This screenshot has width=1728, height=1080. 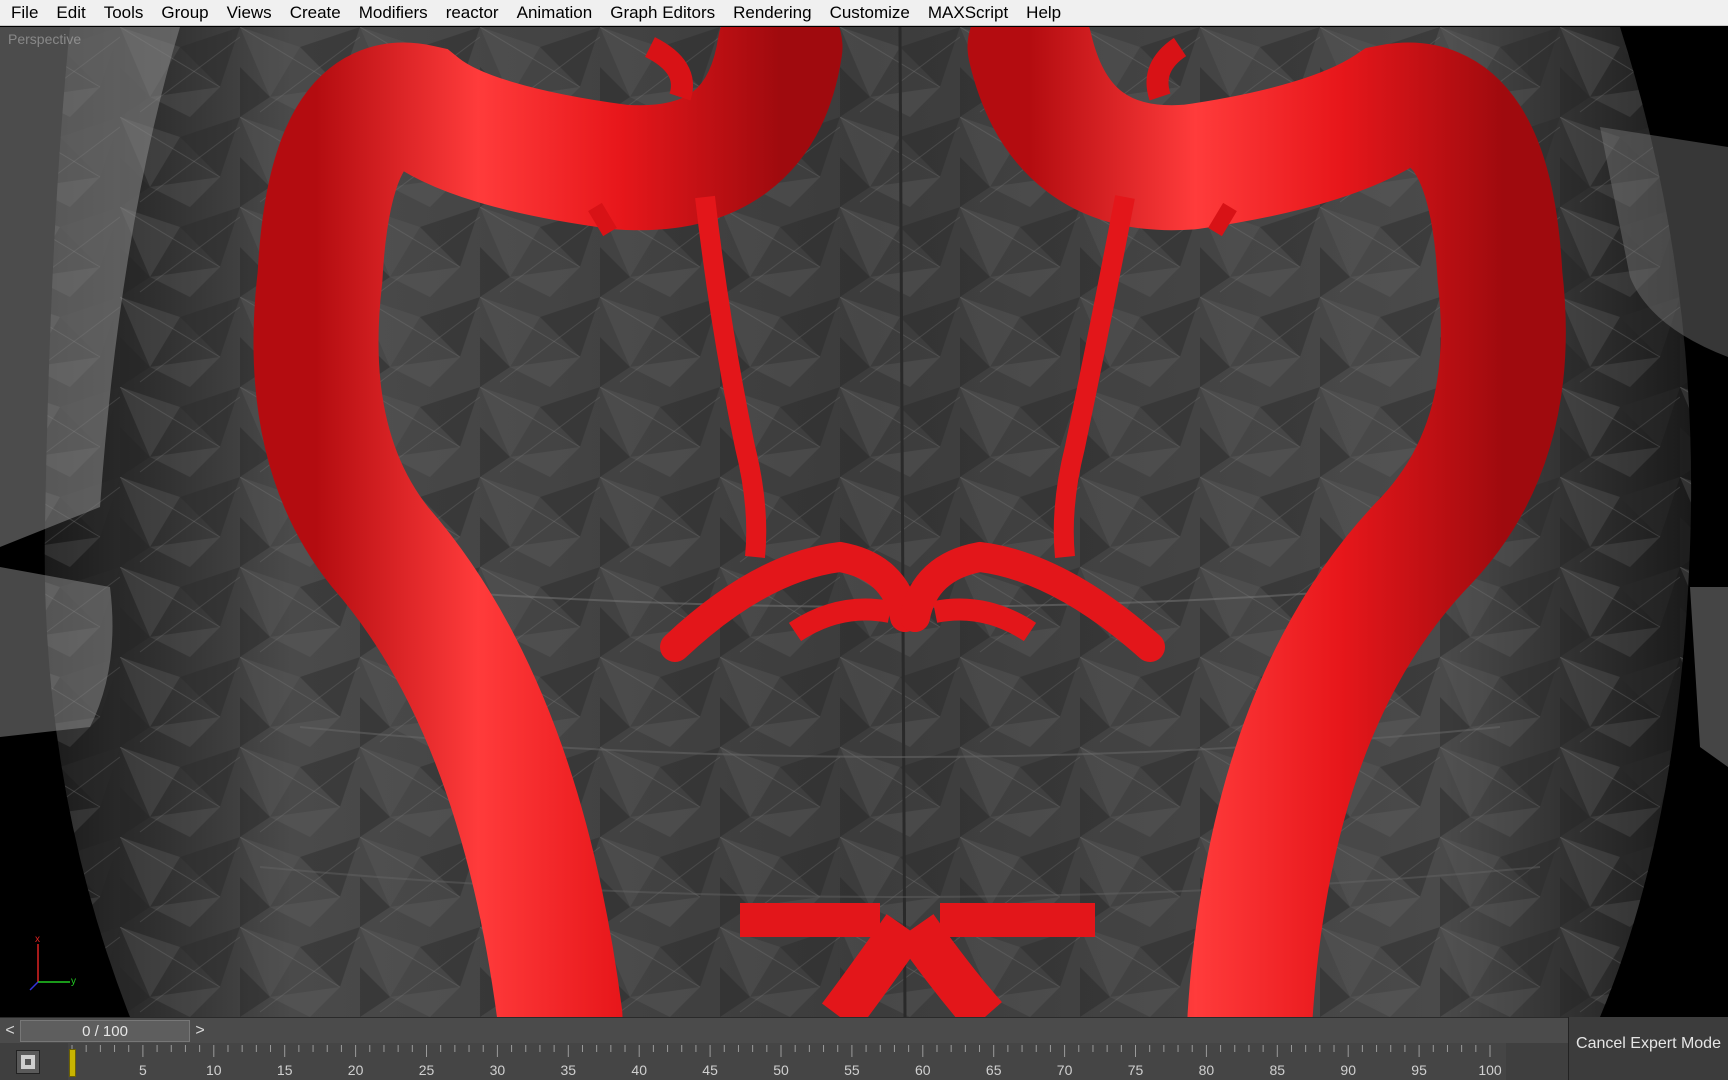 What do you see at coordinates (994, 1070) in the screenshot?
I see `track-tick-label: 65` at bounding box center [994, 1070].